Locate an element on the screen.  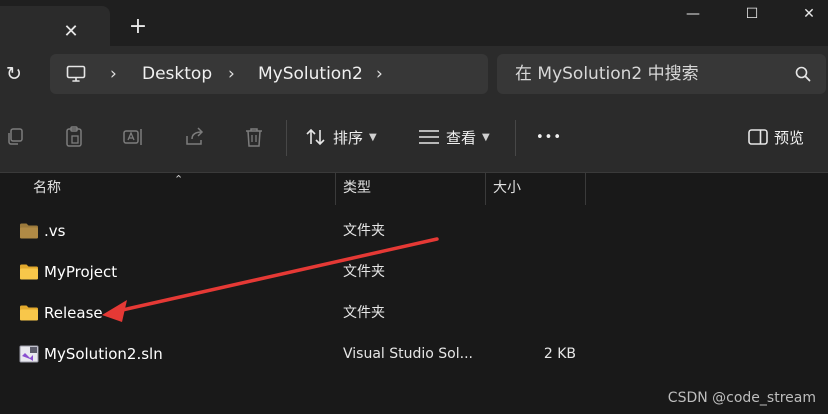
close-tab-icon: ✕ is located at coordinates (71, 31).